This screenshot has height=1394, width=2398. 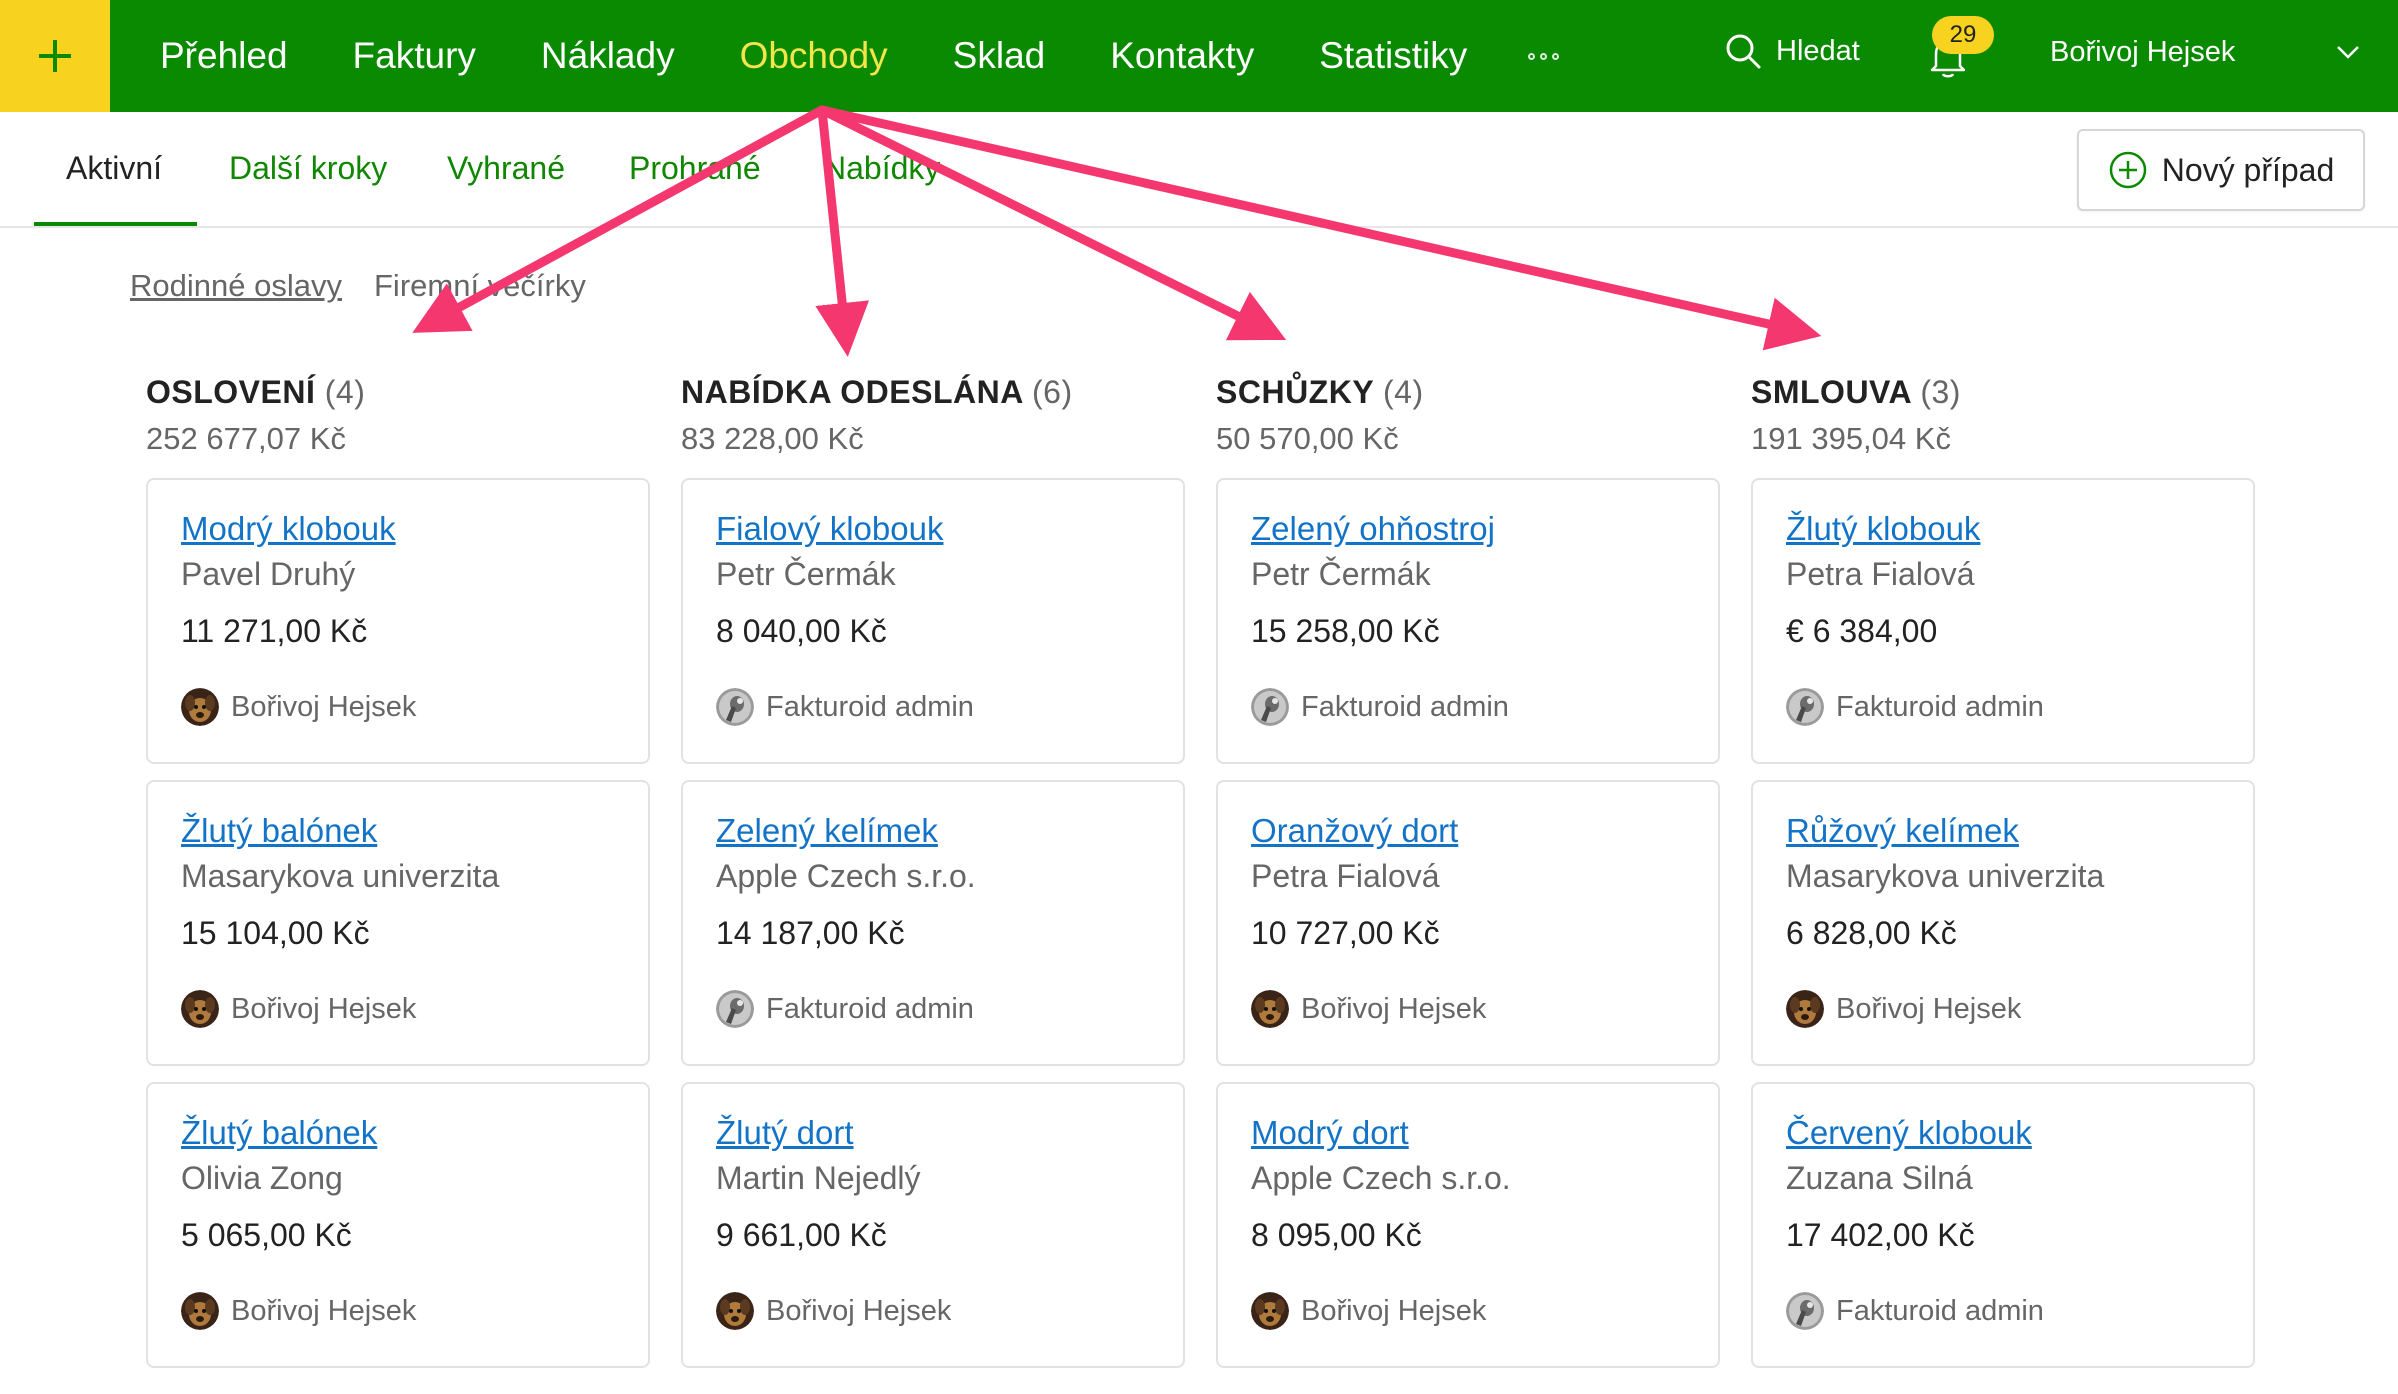 What do you see at coordinates (414, 529) in the screenshot?
I see `deal-title-link: Modrý klobouk` at bounding box center [414, 529].